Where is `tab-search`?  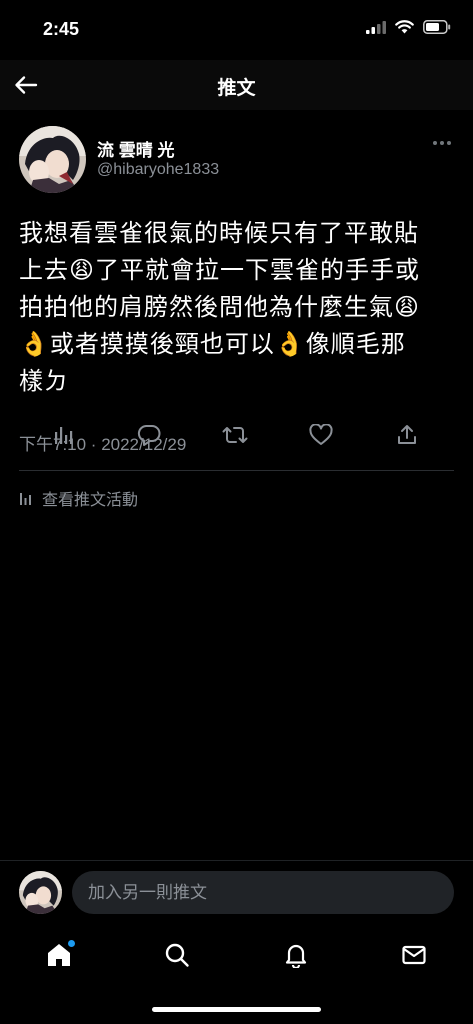 tab-search is located at coordinates (177, 955).